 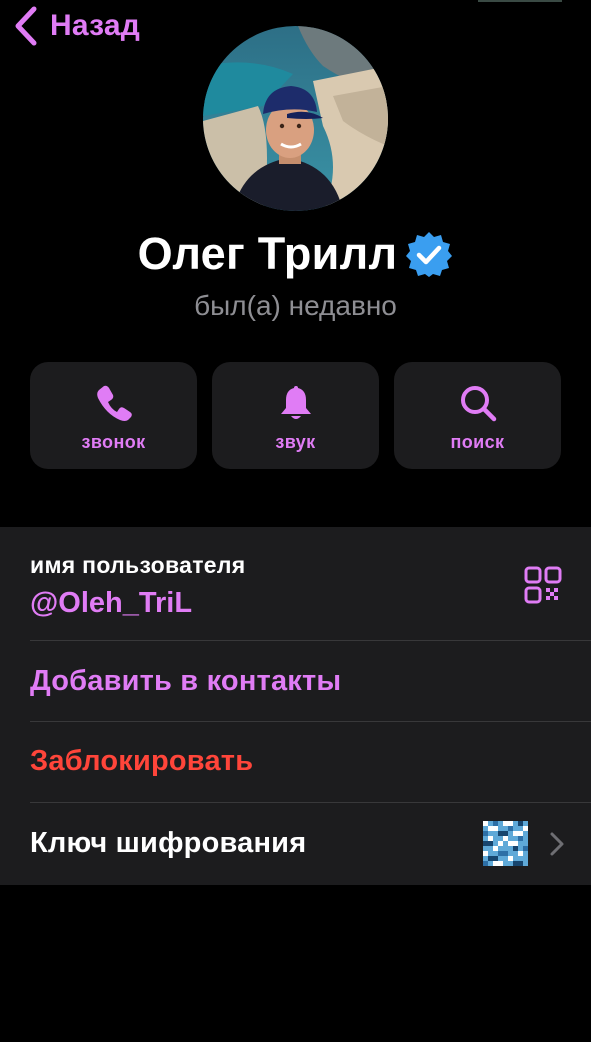 I want to click on call-button: звонок, so click(x=113, y=415).